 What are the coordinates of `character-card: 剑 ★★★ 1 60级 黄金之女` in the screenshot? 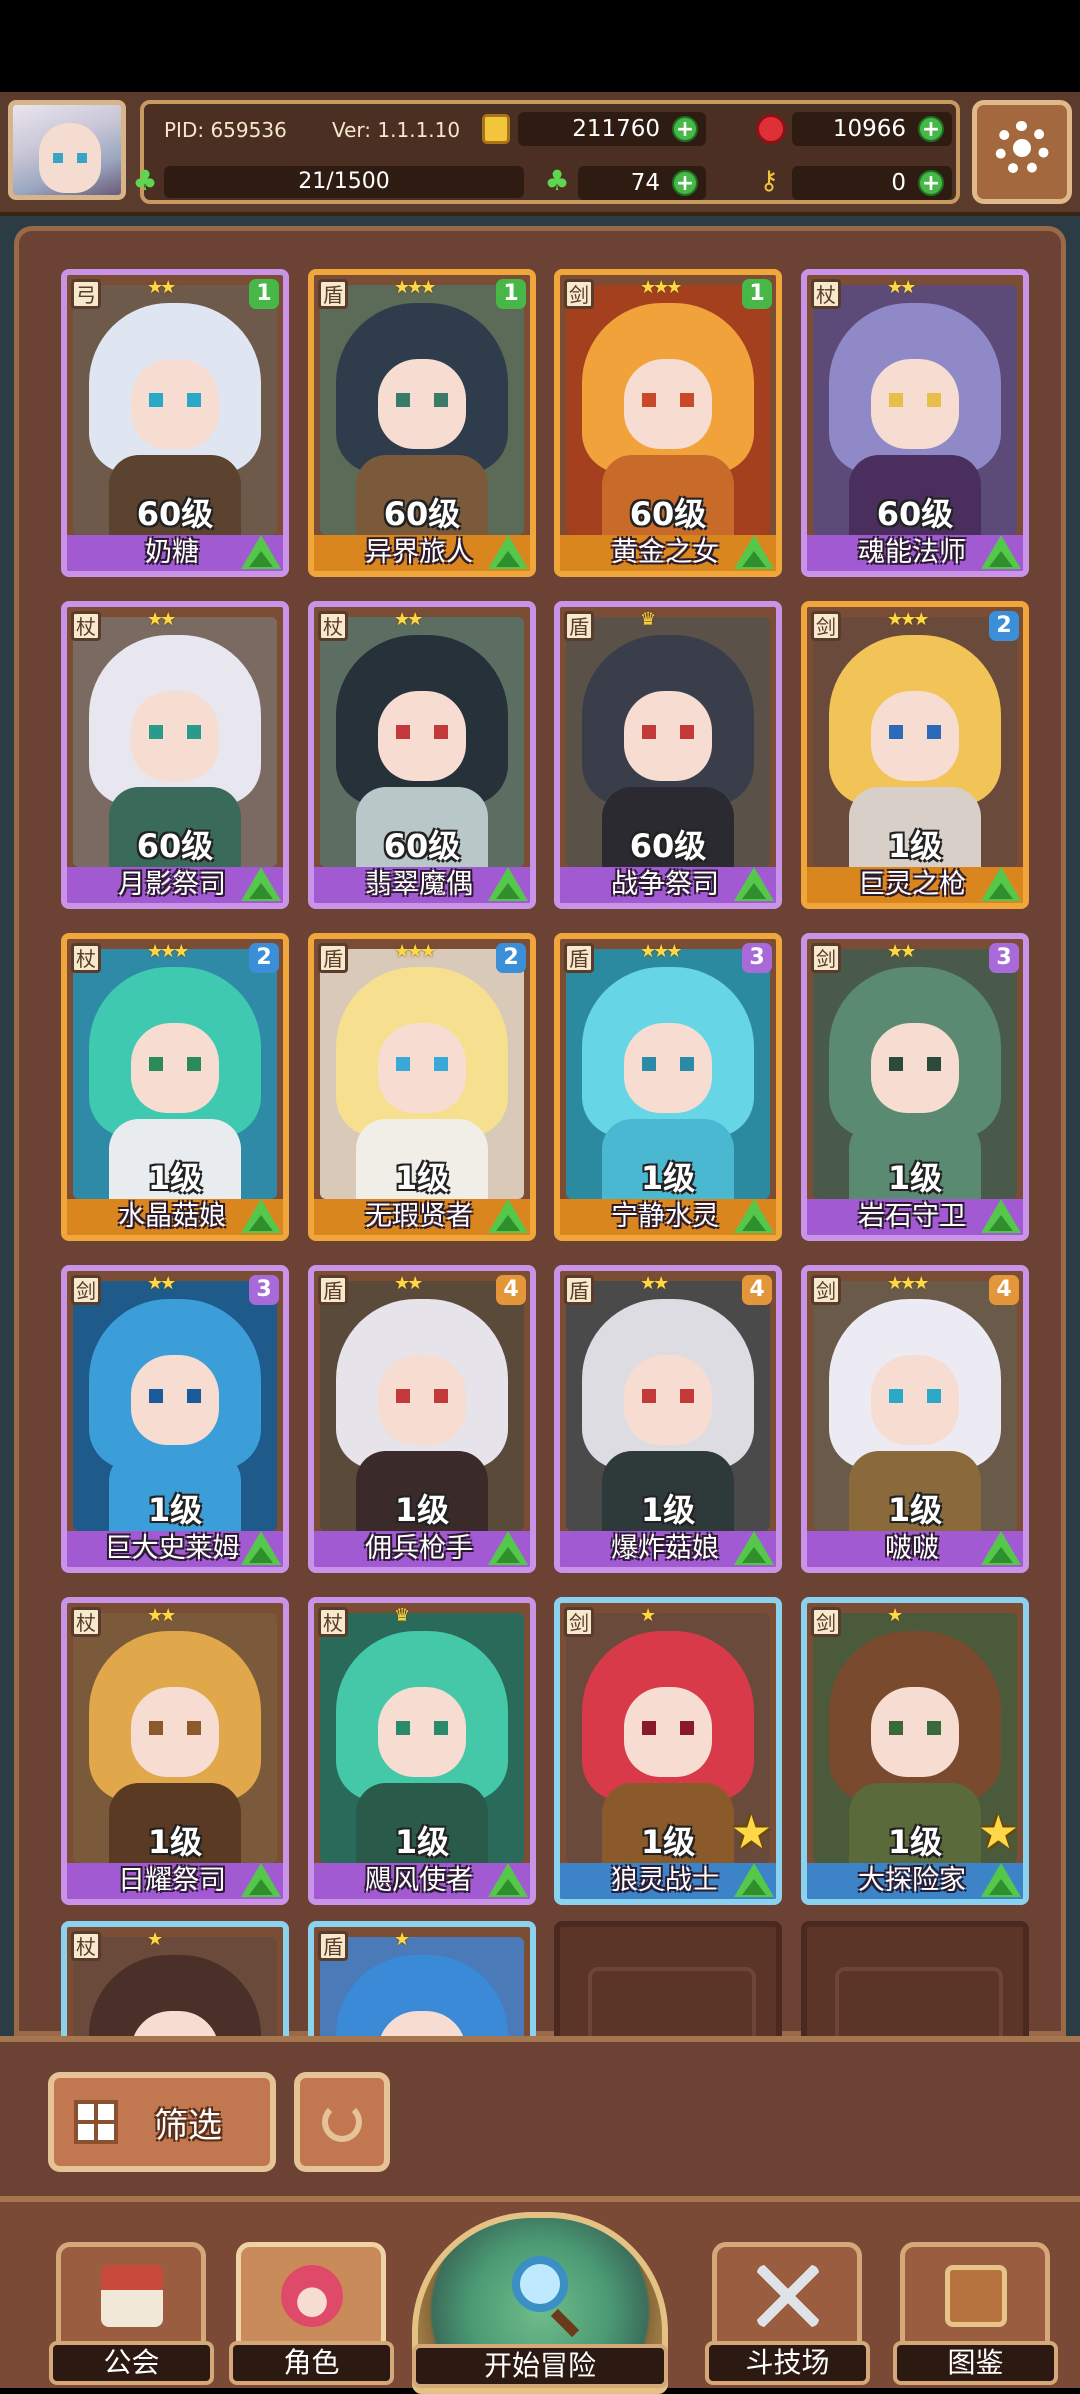 It's located at (668, 423).